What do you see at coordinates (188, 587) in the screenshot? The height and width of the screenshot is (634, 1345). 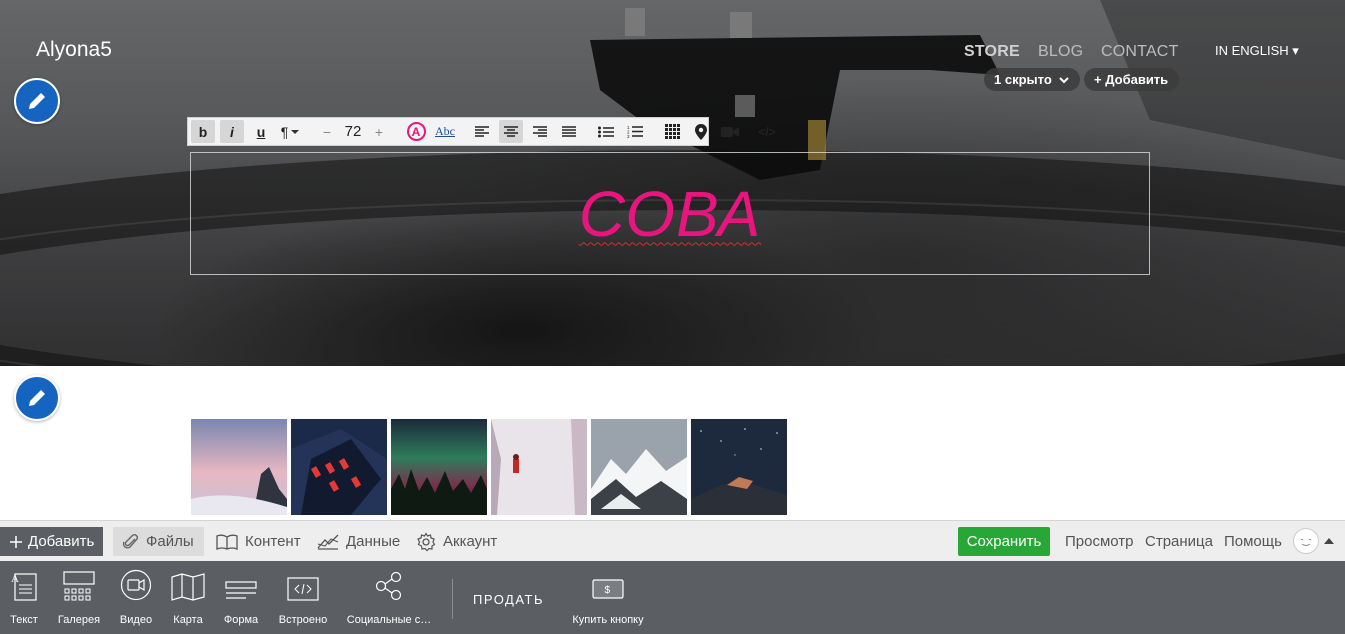 I see `map-icon` at bounding box center [188, 587].